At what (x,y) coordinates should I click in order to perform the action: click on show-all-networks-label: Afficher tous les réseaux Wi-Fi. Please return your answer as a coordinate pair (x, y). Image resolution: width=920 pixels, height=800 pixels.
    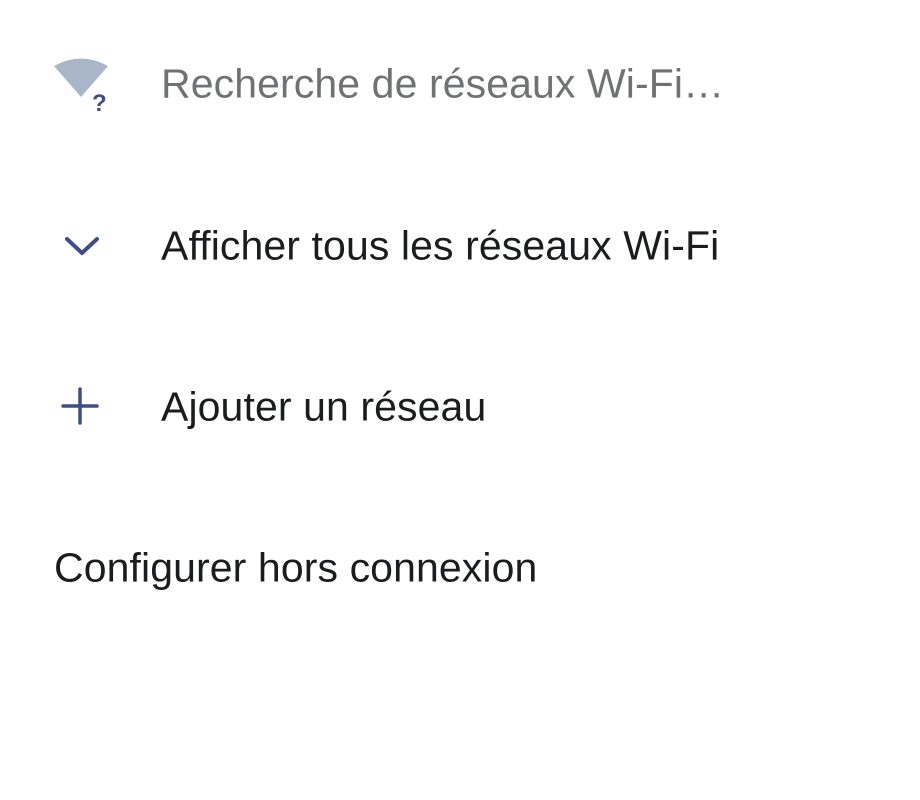
    Looking at the image, I should click on (440, 245).